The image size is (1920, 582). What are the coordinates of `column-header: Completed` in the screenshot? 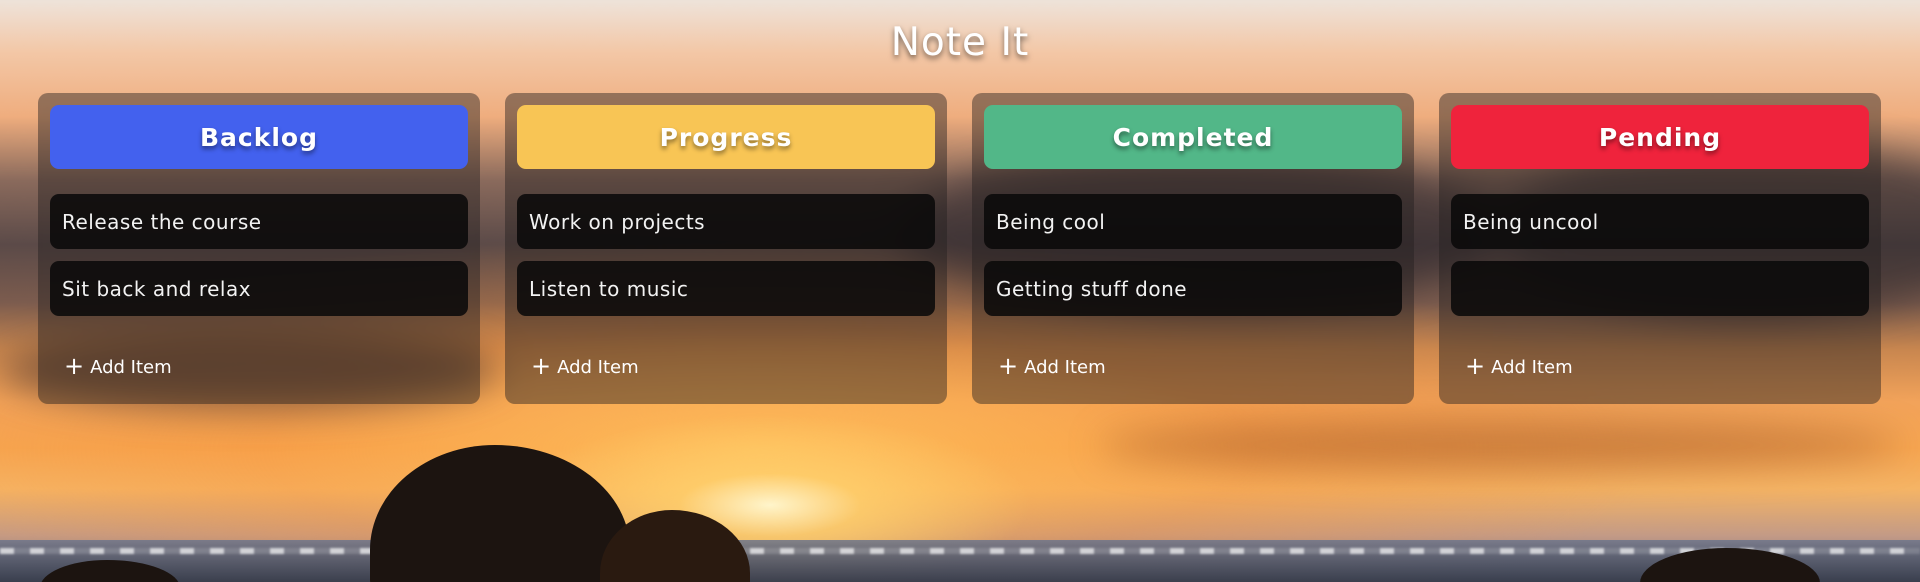 It's located at (1193, 137).